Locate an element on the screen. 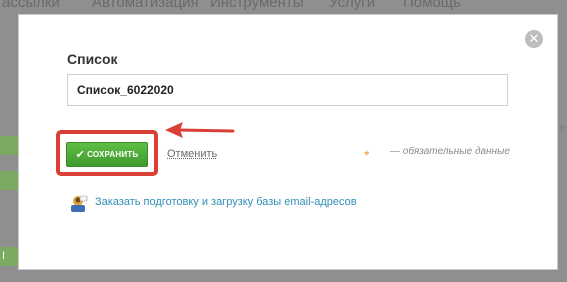 This screenshot has height=282, width=567. bg-nav-item: Услуги is located at coordinates (352, 5).